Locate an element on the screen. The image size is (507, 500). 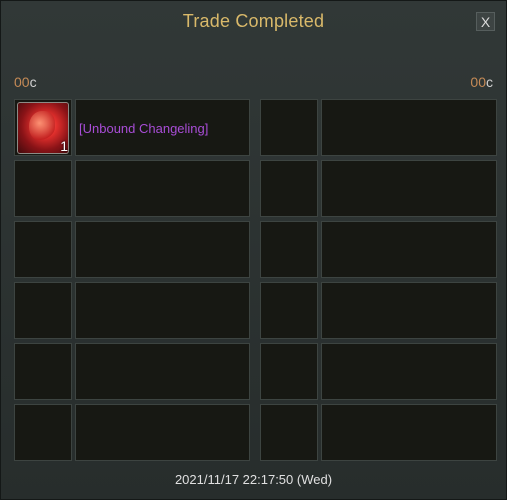
close-button: X is located at coordinates (485, 21).